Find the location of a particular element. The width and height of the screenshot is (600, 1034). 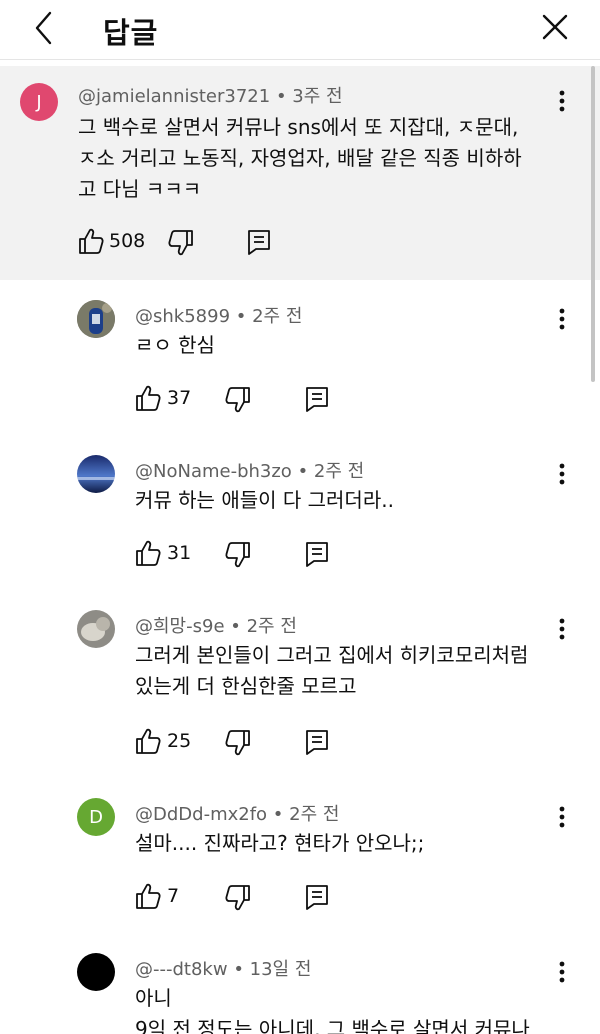

back-button is located at coordinates (46, 28).